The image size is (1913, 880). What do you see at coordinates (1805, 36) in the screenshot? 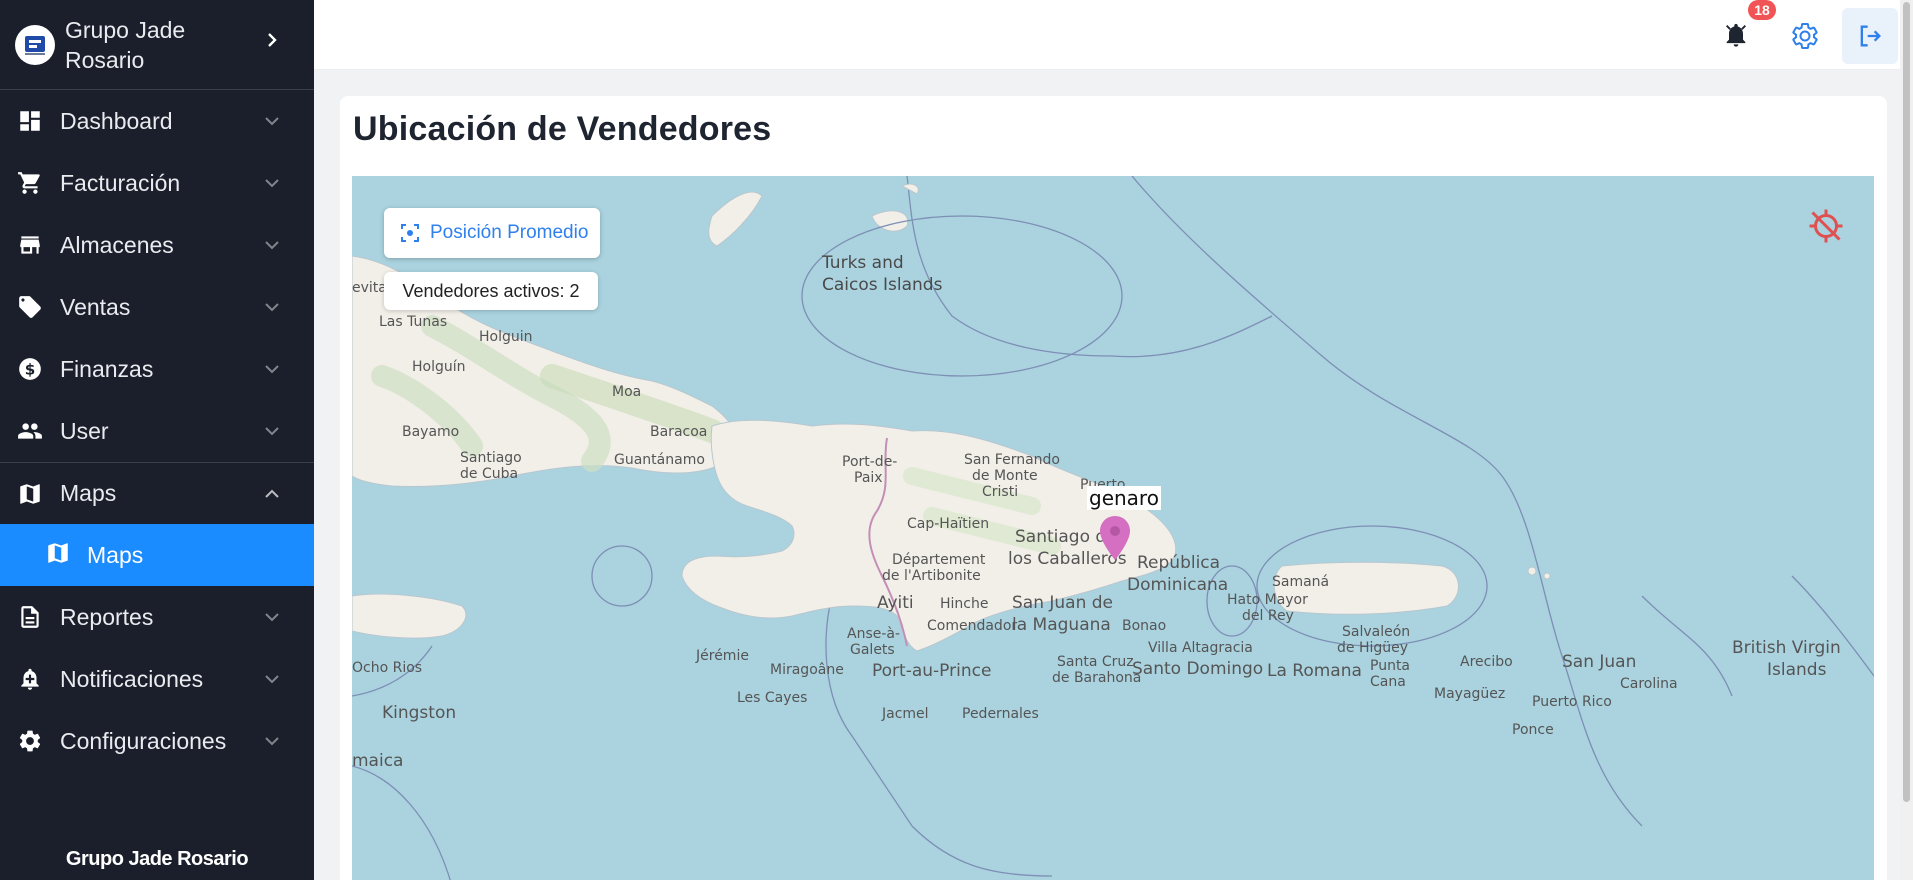
I see `settings-gear-icon` at bounding box center [1805, 36].